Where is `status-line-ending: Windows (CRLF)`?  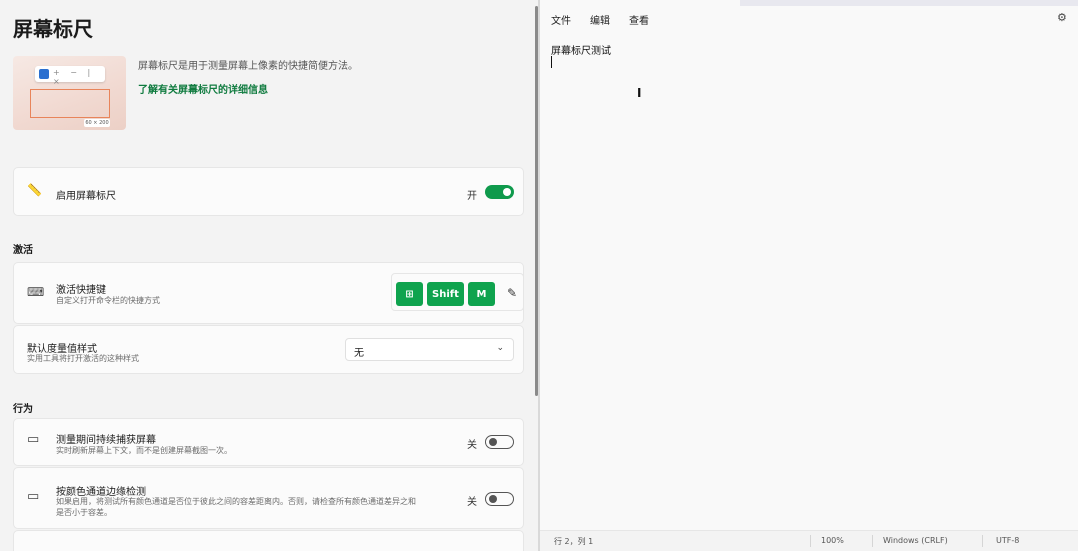 status-line-ending: Windows (CRLF) is located at coordinates (915, 540).